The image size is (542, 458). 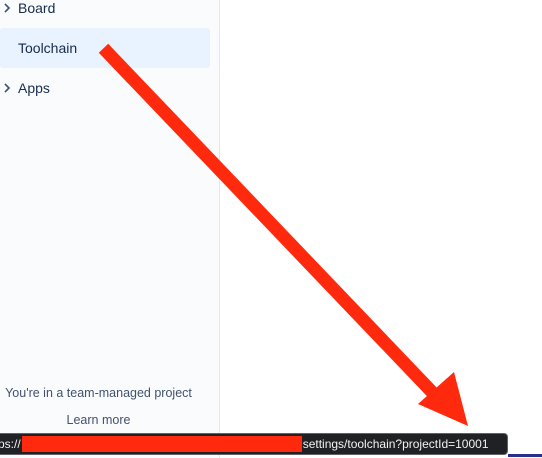 What do you see at coordinates (161, 444) in the screenshot?
I see `redaction-block` at bounding box center [161, 444].